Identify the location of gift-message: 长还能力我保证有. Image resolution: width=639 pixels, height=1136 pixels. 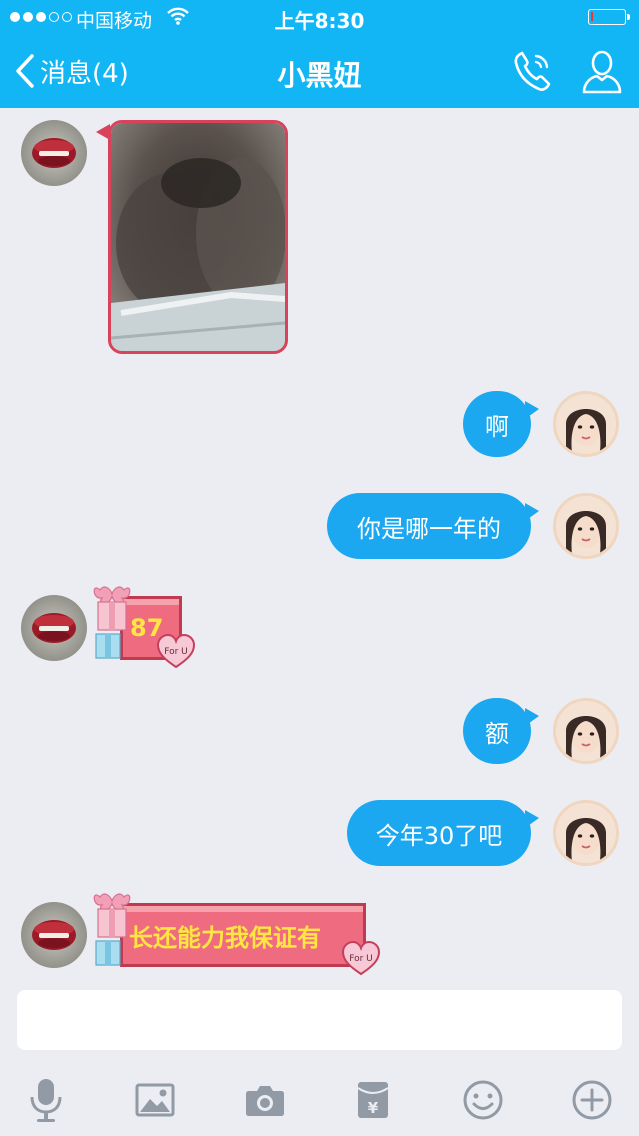
(243, 935).